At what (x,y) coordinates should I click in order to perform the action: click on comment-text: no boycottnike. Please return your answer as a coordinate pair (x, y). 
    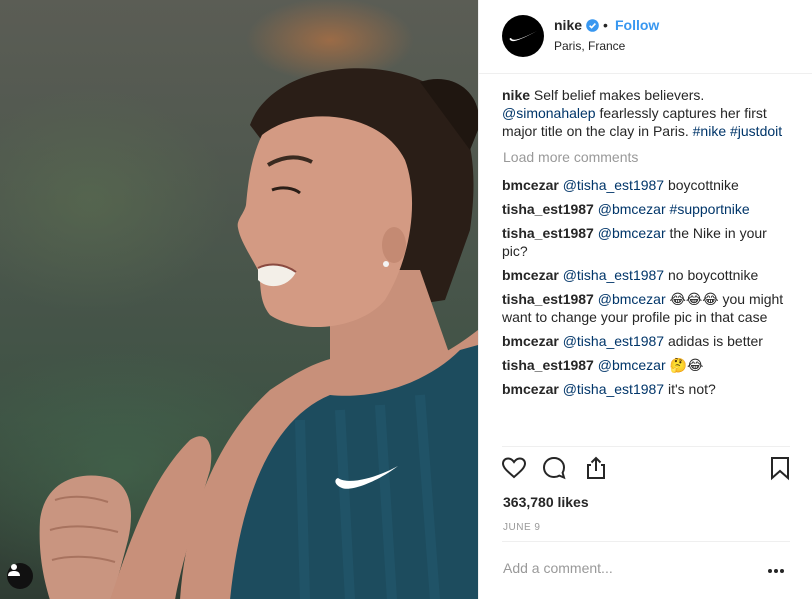
    Looking at the image, I should click on (713, 275).